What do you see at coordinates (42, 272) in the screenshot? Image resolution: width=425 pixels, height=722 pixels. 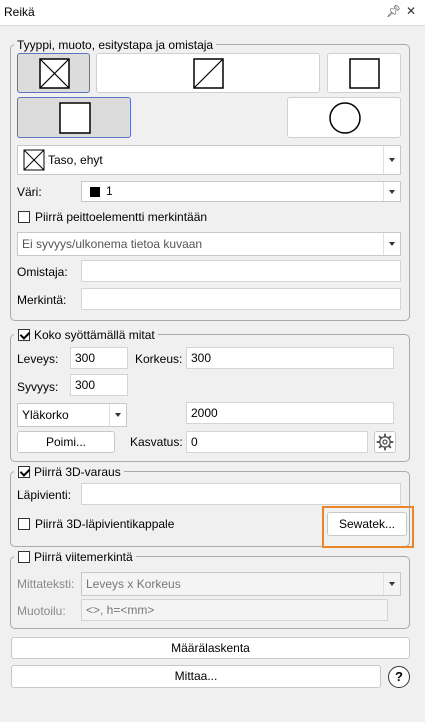 I see `owner-label: Omistaja:` at bounding box center [42, 272].